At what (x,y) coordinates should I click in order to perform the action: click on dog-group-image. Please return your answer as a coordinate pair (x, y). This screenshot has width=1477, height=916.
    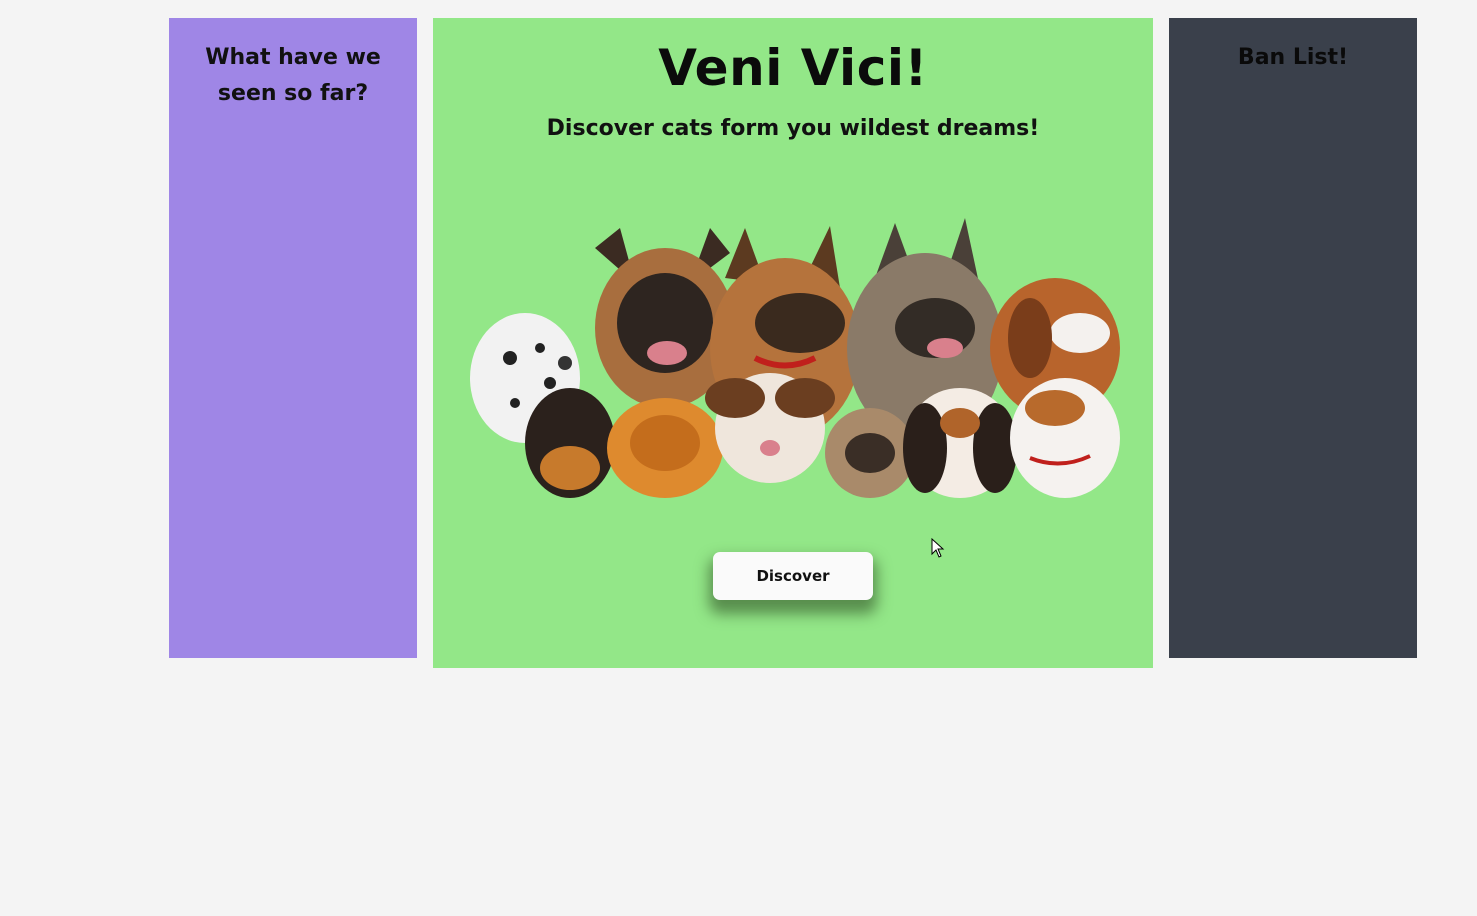
    Looking at the image, I should click on (795, 358).